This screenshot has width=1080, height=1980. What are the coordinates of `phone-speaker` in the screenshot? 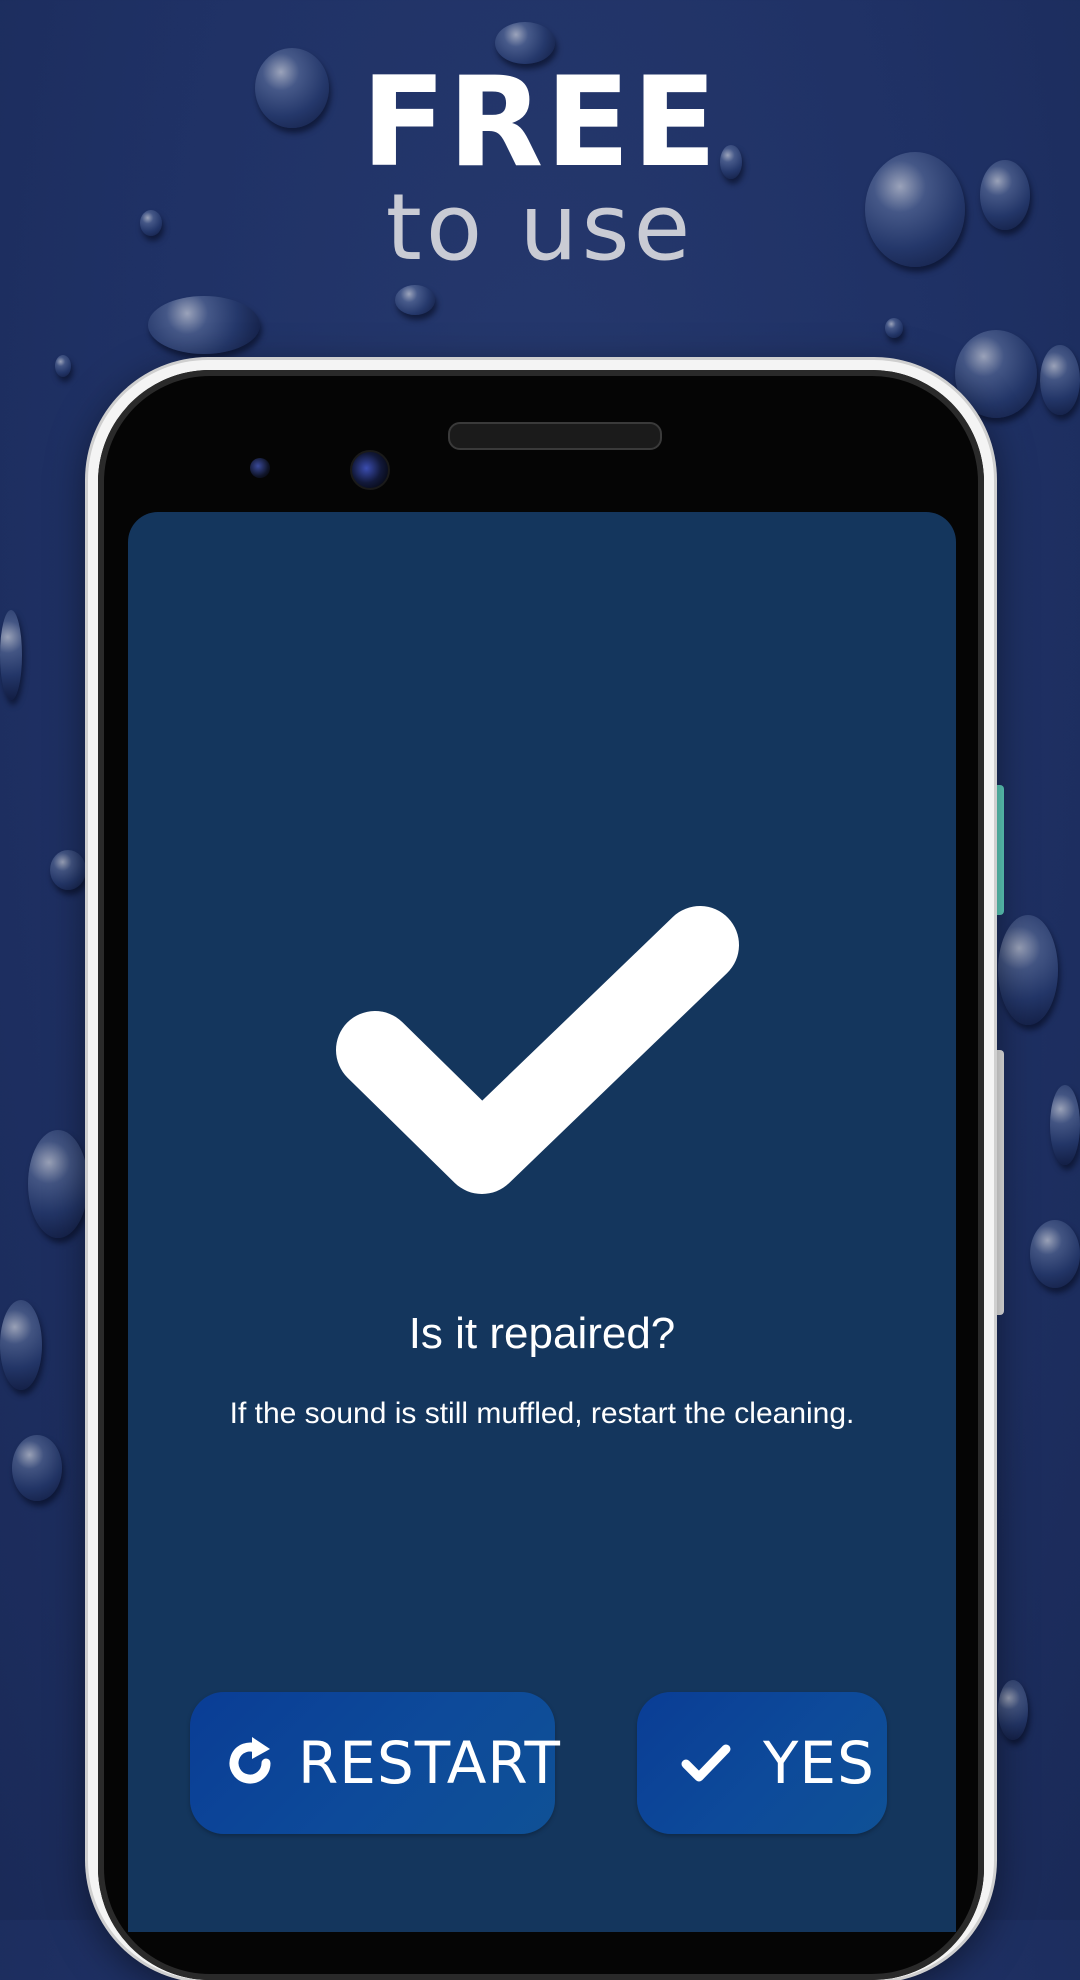 It's located at (555, 436).